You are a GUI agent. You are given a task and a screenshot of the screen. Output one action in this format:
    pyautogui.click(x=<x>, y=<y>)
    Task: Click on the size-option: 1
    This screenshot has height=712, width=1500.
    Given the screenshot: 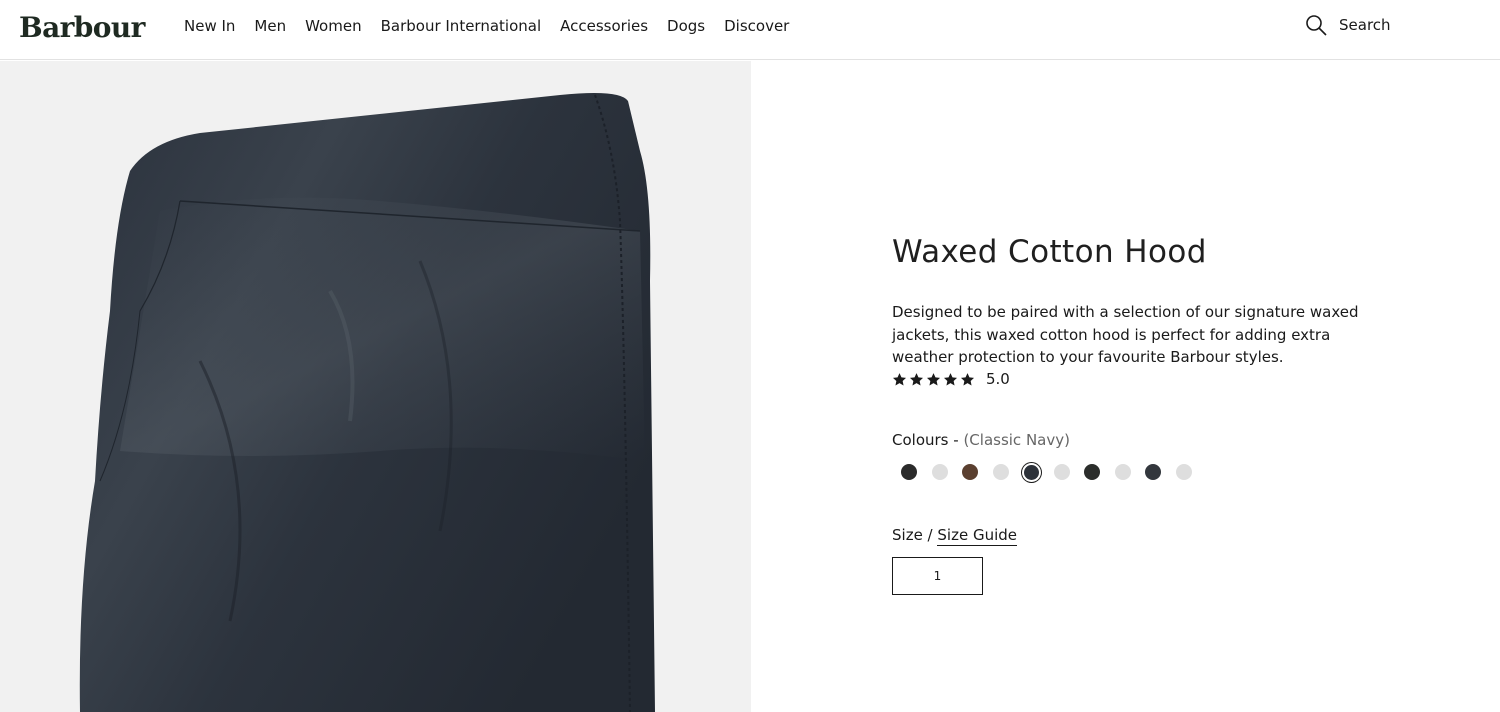 What is the action you would take?
    pyautogui.click(x=937, y=576)
    